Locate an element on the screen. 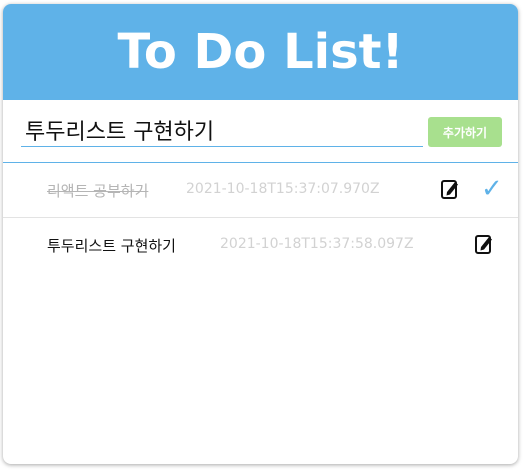 The width and height of the screenshot is (524, 473). todo-item: 리액트 공부하기 2021-10-18T15:37:07.970Z ✓ is located at coordinates (260, 190).